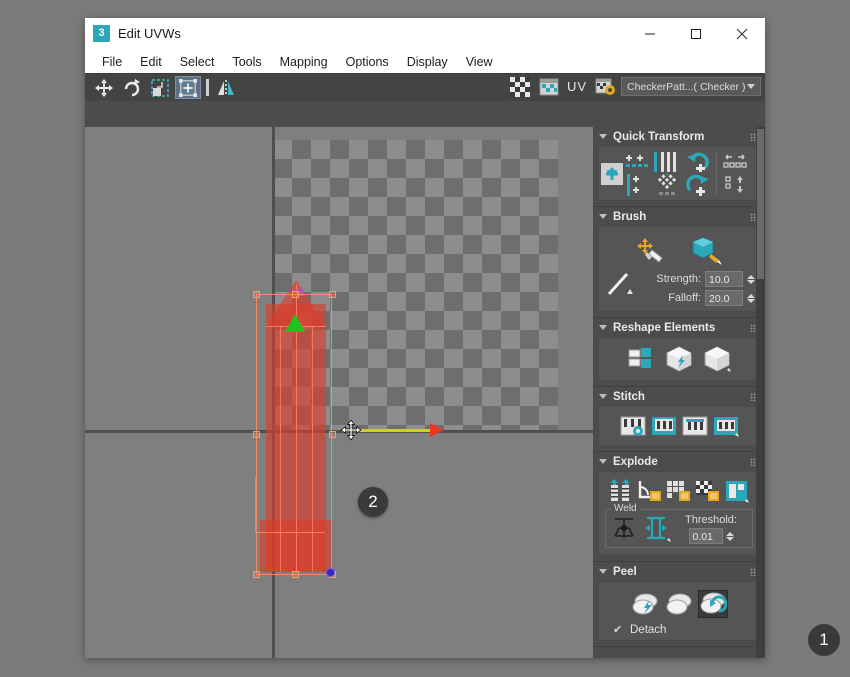 The height and width of the screenshot is (677, 850). What do you see at coordinates (724, 298) in the screenshot?
I see `brush-falloff-value: 20.0` at bounding box center [724, 298].